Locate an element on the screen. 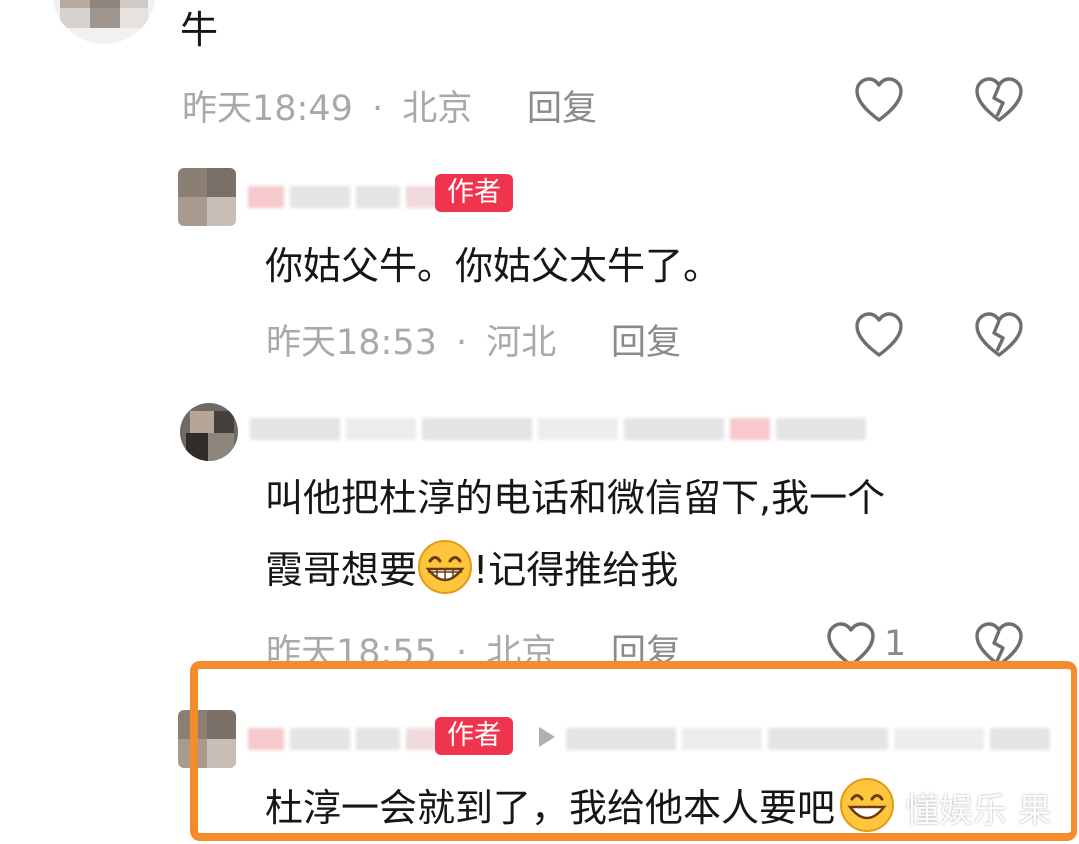 The width and height of the screenshot is (1079, 844). comment-text: 牛 is located at coordinates (199, 33).